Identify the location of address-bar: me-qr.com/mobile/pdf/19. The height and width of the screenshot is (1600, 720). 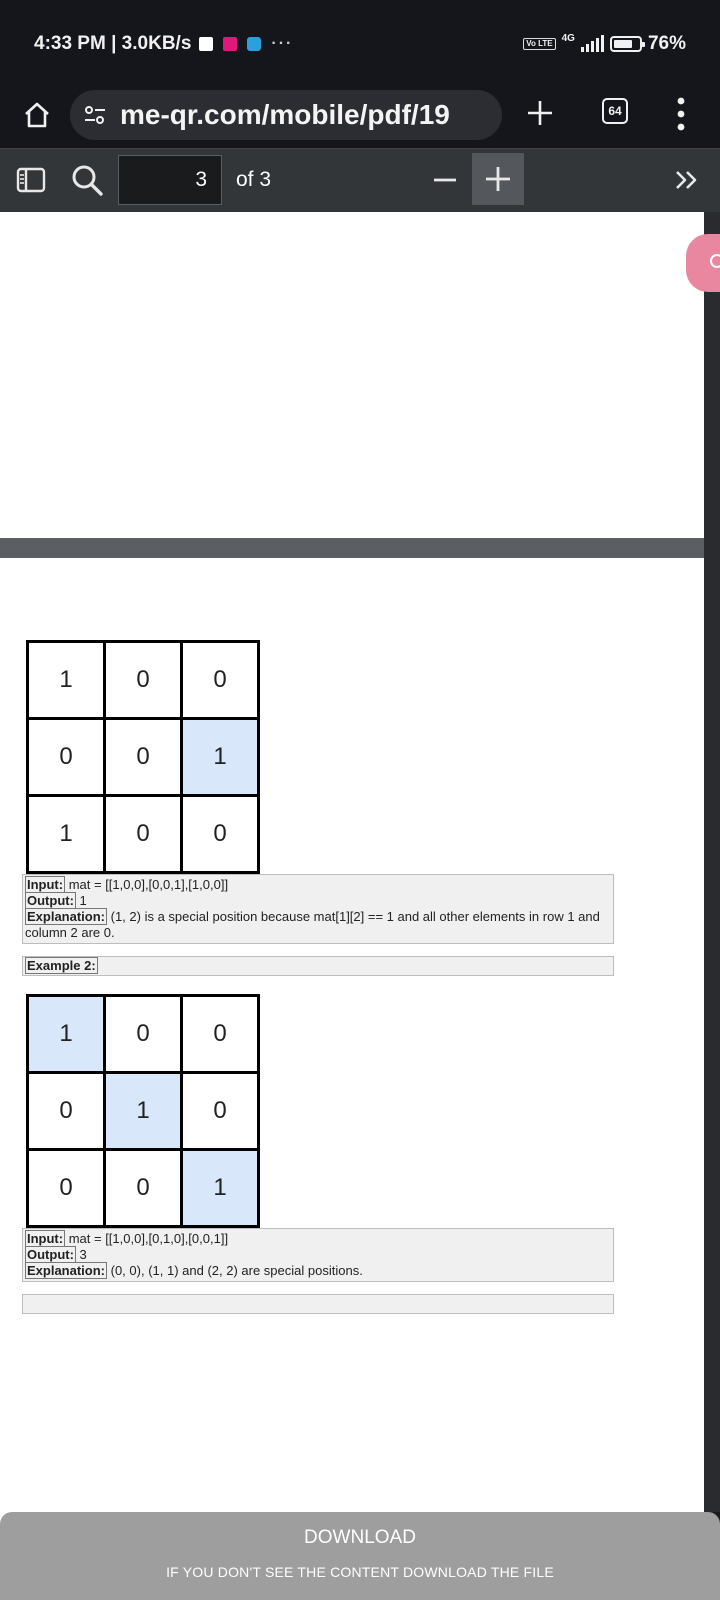
(286, 115).